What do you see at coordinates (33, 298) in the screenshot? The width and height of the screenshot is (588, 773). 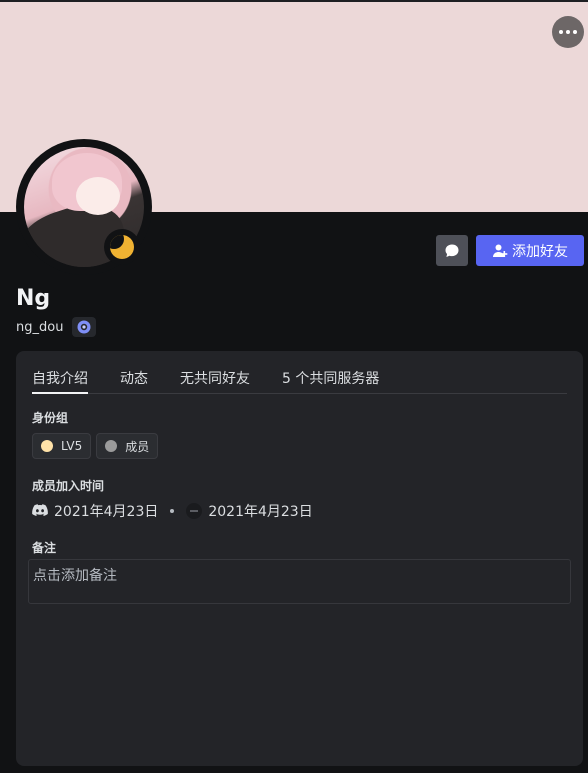 I see `display-name: Ng` at bounding box center [33, 298].